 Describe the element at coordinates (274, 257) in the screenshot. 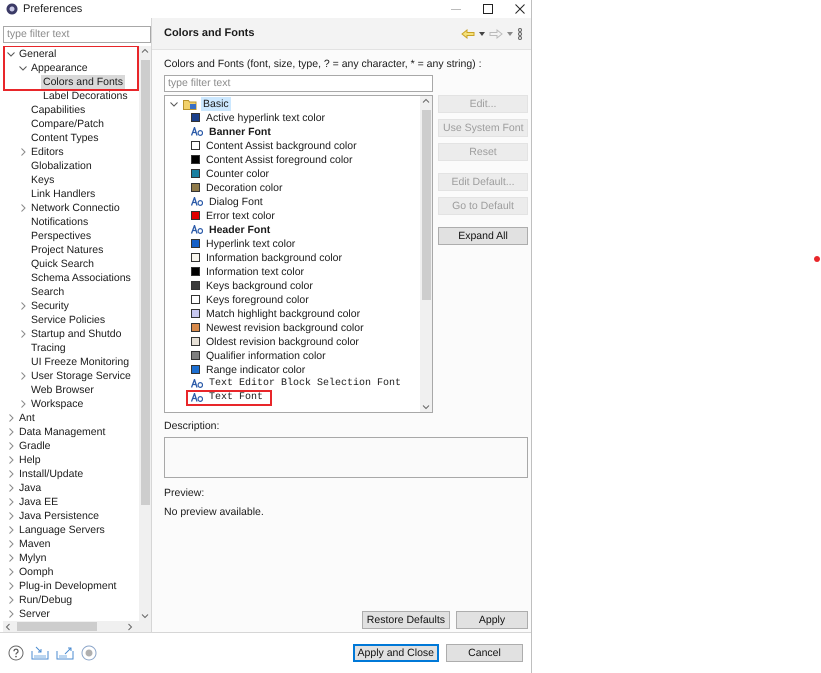

I see `tree-item: Information background color` at that location.